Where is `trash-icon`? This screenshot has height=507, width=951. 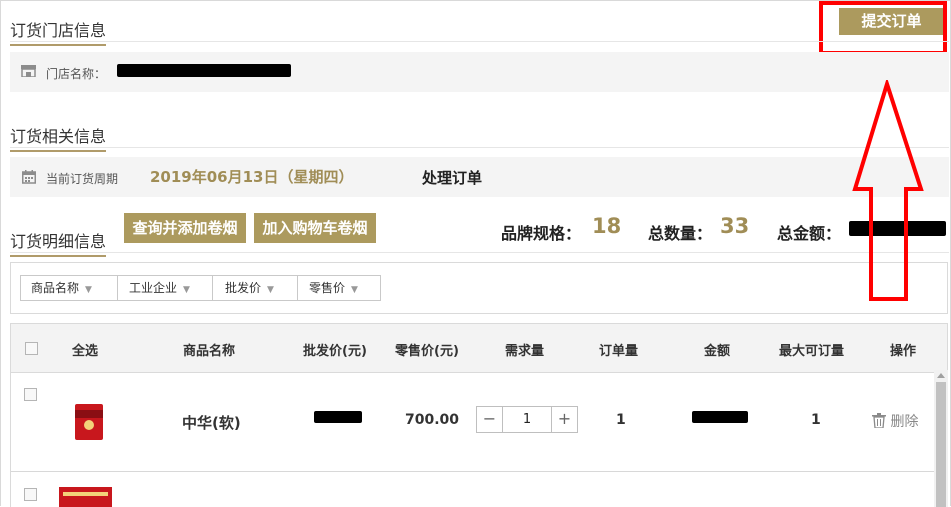 trash-icon is located at coordinates (879, 421).